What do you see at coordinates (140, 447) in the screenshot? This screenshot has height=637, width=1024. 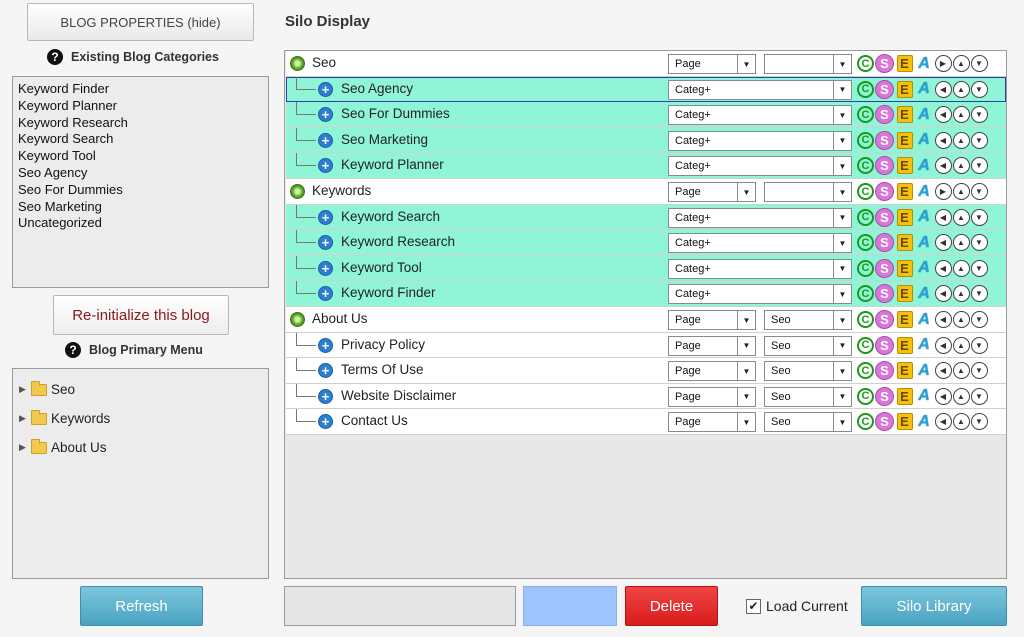 I see `menu-tree-item: ▶ About Us` at bounding box center [140, 447].